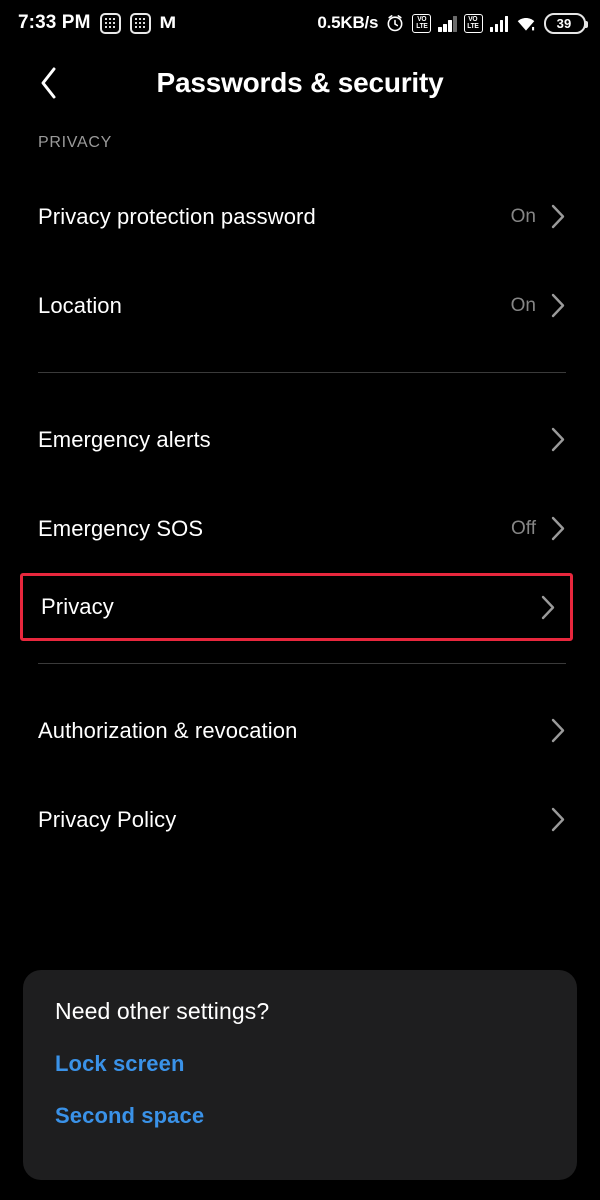 The width and height of the screenshot is (600, 1200). I want to click on card-title: Need other settings?, so click(162, 1011).